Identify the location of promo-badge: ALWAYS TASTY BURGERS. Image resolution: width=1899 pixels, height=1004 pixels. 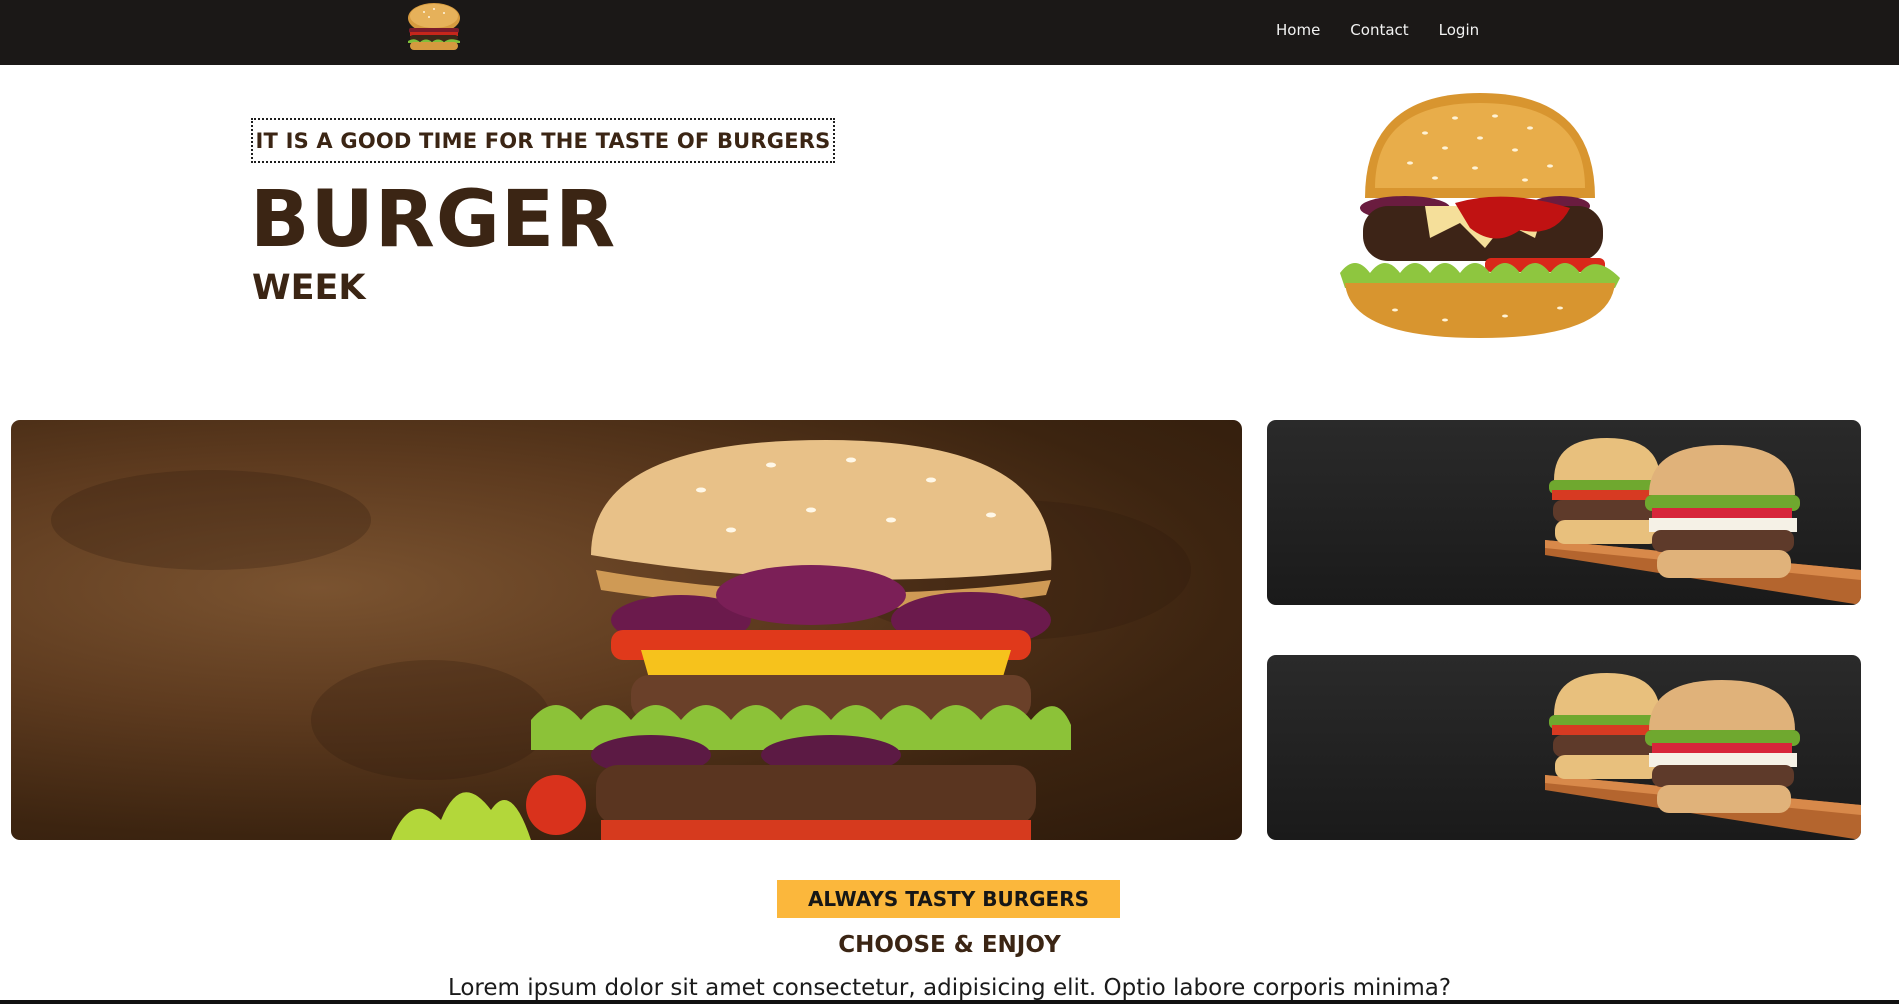
(948, 899).